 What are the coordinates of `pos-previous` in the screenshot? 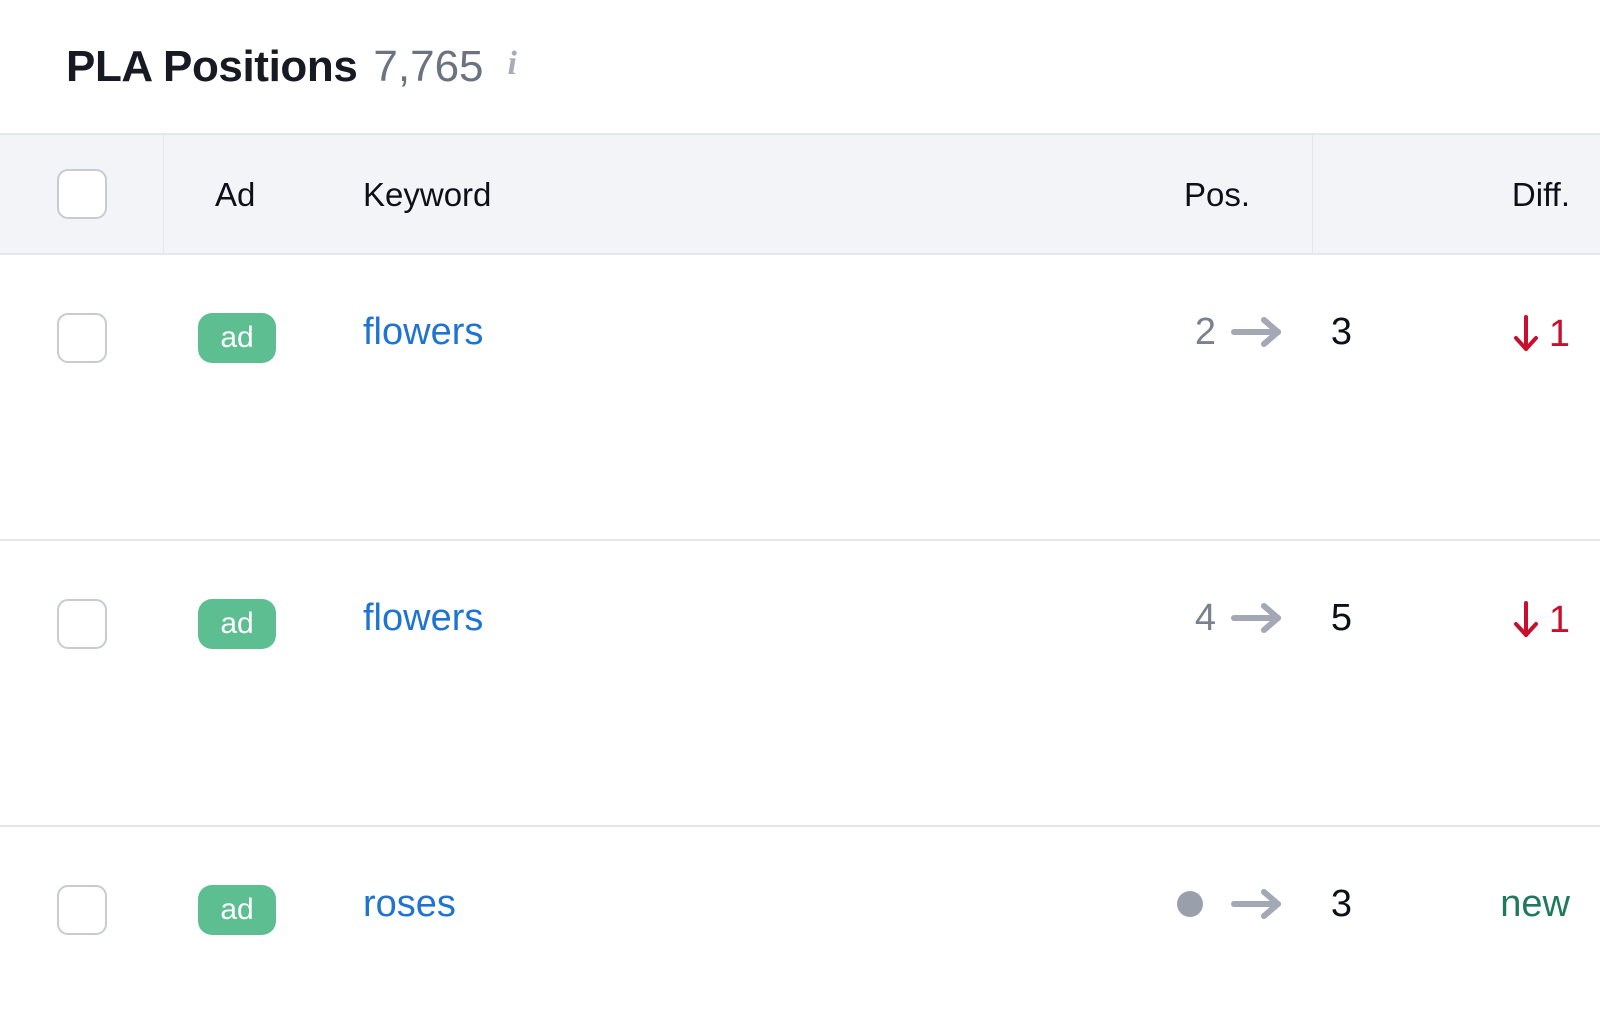 It's located at (1190, 904).